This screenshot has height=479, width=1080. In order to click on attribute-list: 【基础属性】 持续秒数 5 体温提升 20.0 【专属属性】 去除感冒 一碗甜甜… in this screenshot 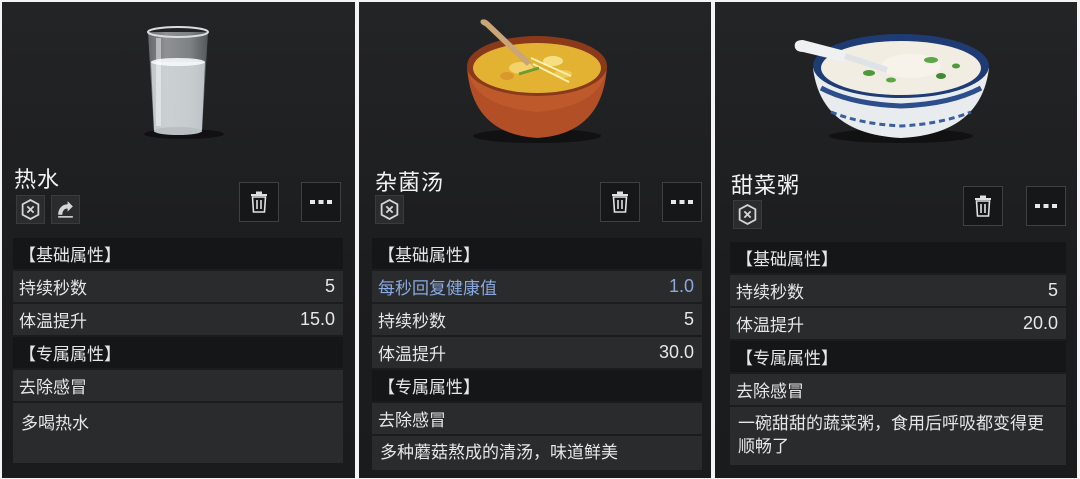, I will do `click(898, 353)`.